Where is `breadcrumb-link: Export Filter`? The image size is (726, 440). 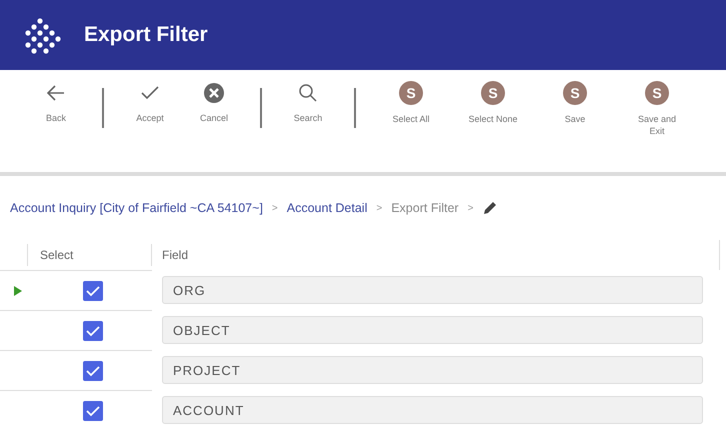 breadcrumb-link: Export Filter is located at coordinates (425, 208).